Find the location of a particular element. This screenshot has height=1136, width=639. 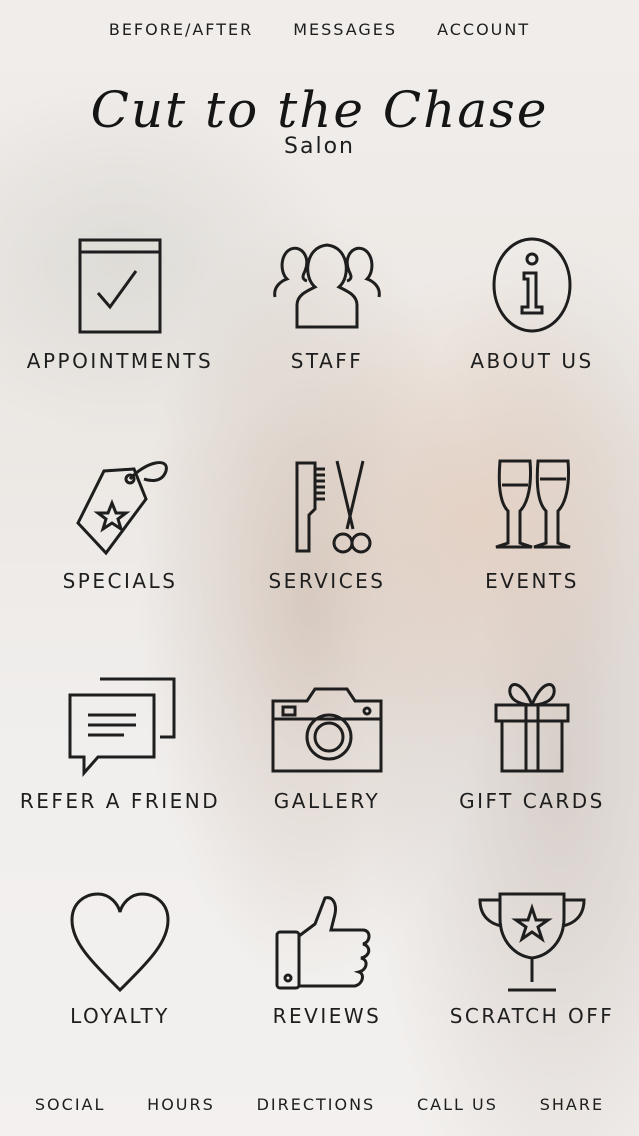

heart-icon is located at coordinates (120, 942).